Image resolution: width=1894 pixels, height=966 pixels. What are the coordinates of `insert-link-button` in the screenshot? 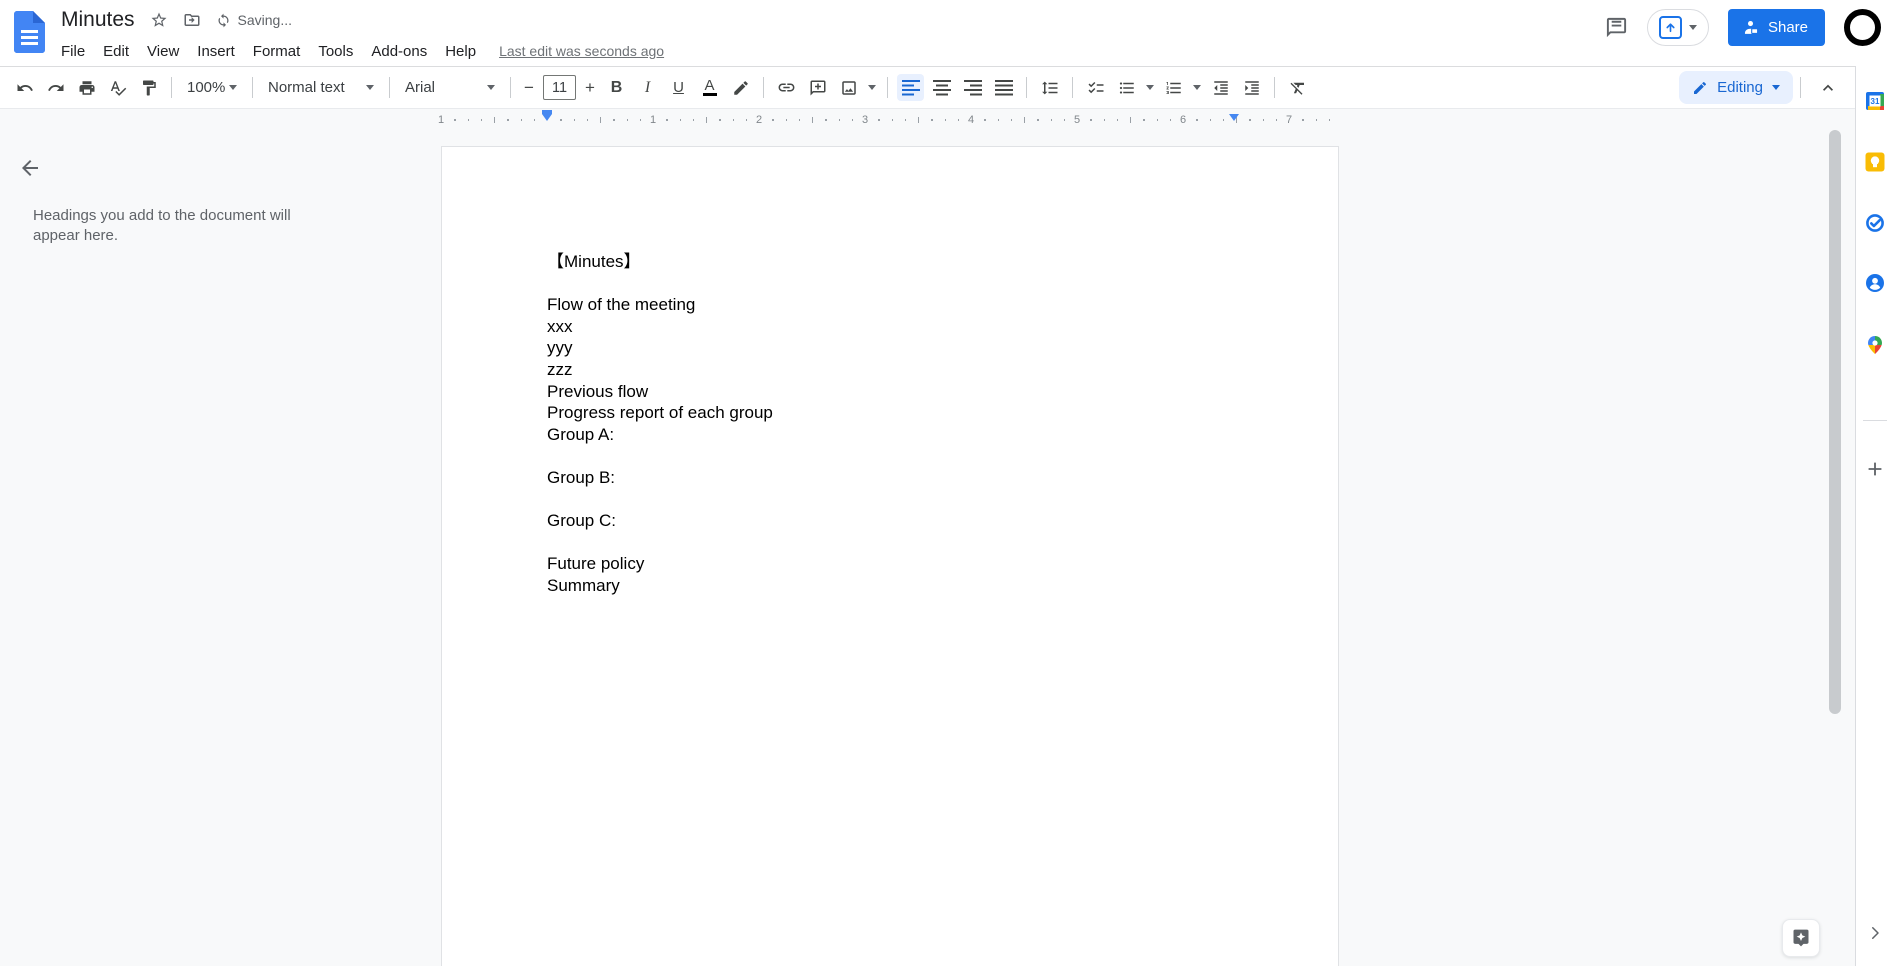 It's located at (786, 87).